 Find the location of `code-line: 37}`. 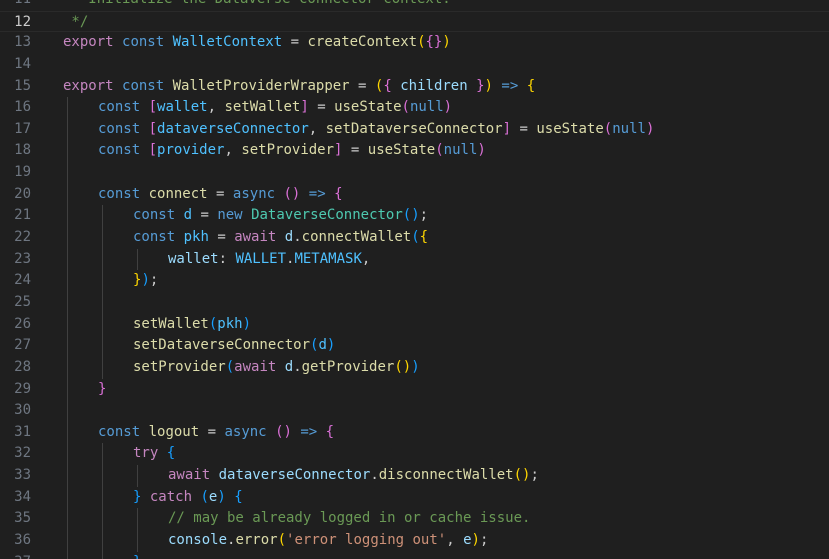

code-line: 37} is located at coordinates (414, 555).